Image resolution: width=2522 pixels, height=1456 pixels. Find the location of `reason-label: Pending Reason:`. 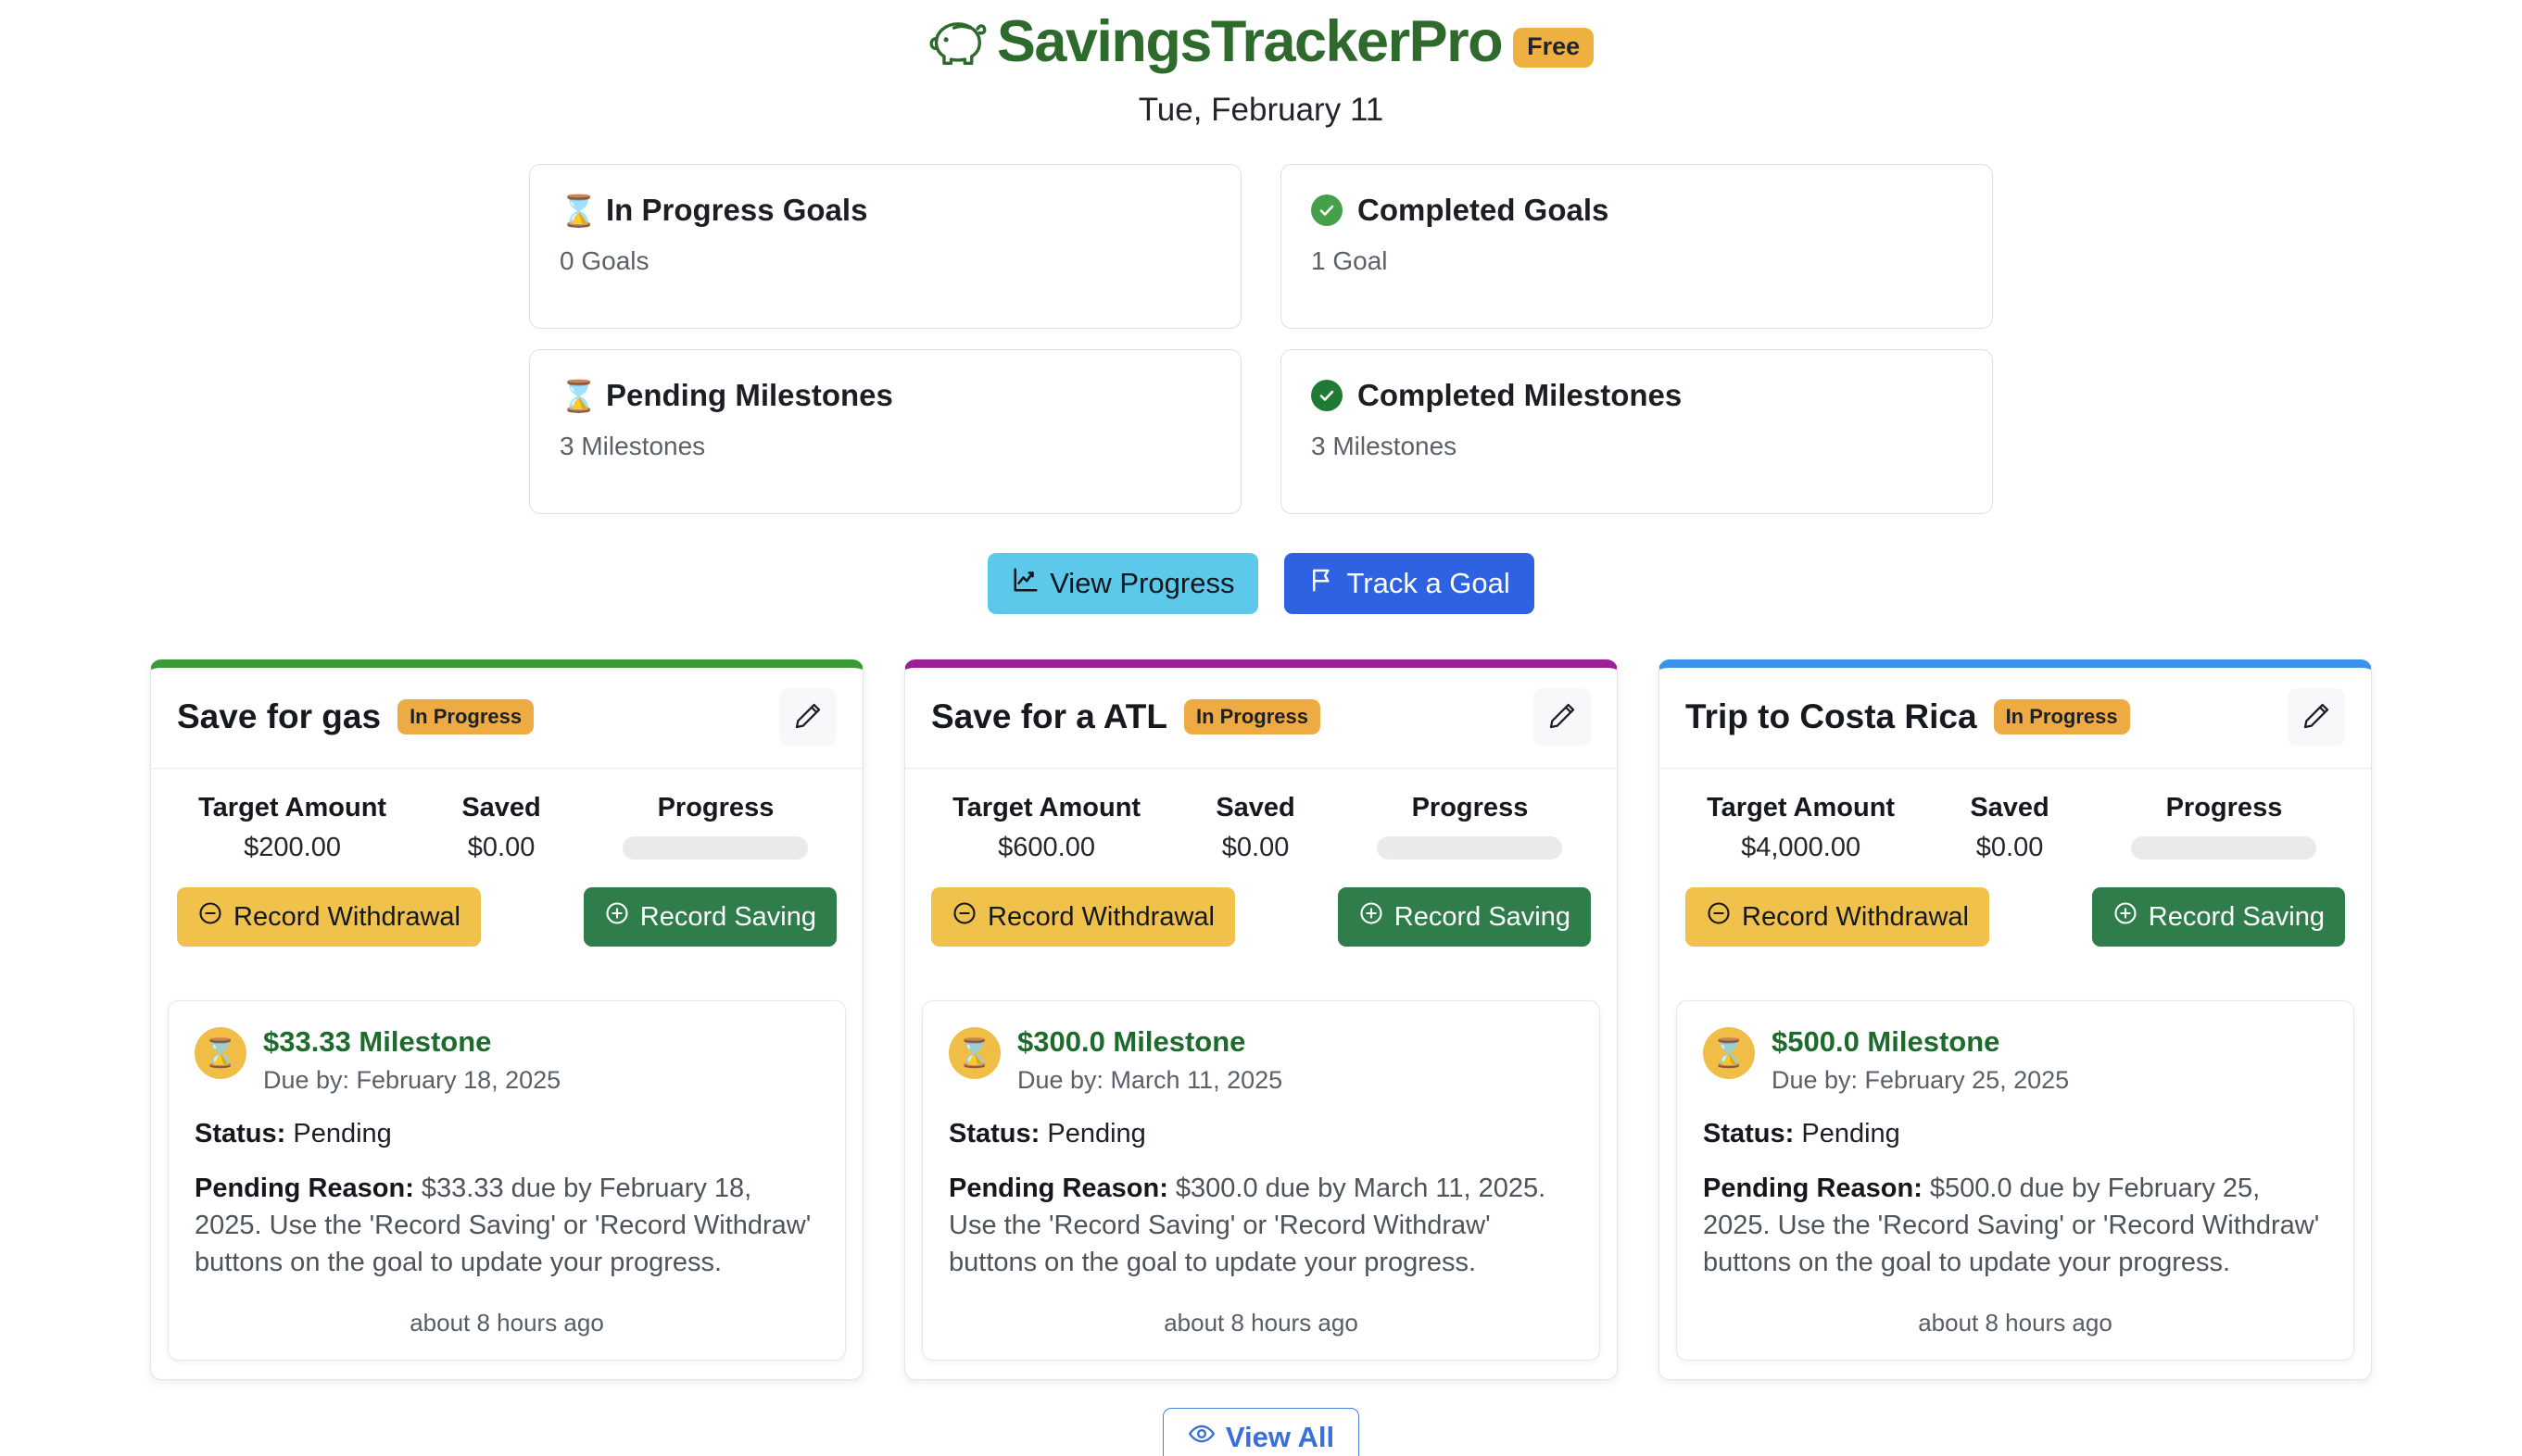

reason-label: Pending Reason: is located at coordinates (304, 1188).